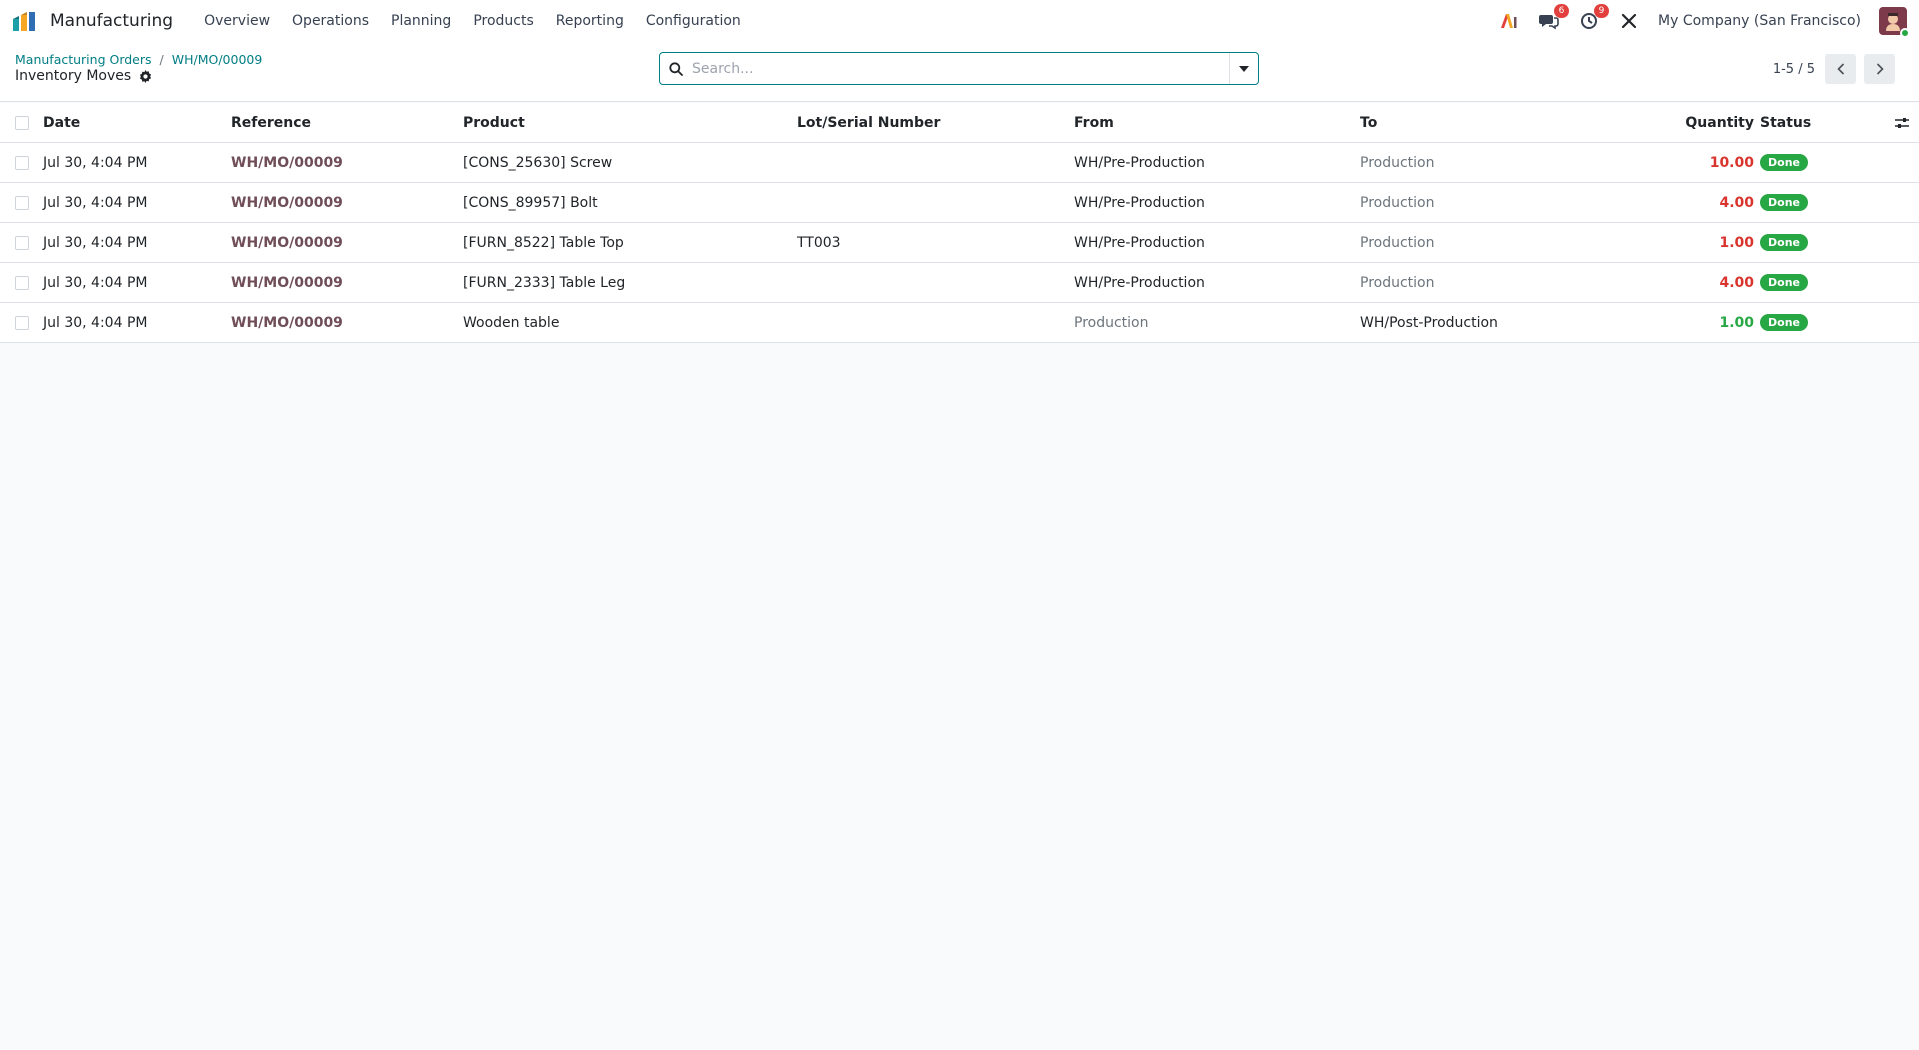 This screenshot has height=1050, width=1919. Describe the element at coordinates (530, 202) in the screenshot. I see `cell-product: [CONS_89957] Bolt` at that location.